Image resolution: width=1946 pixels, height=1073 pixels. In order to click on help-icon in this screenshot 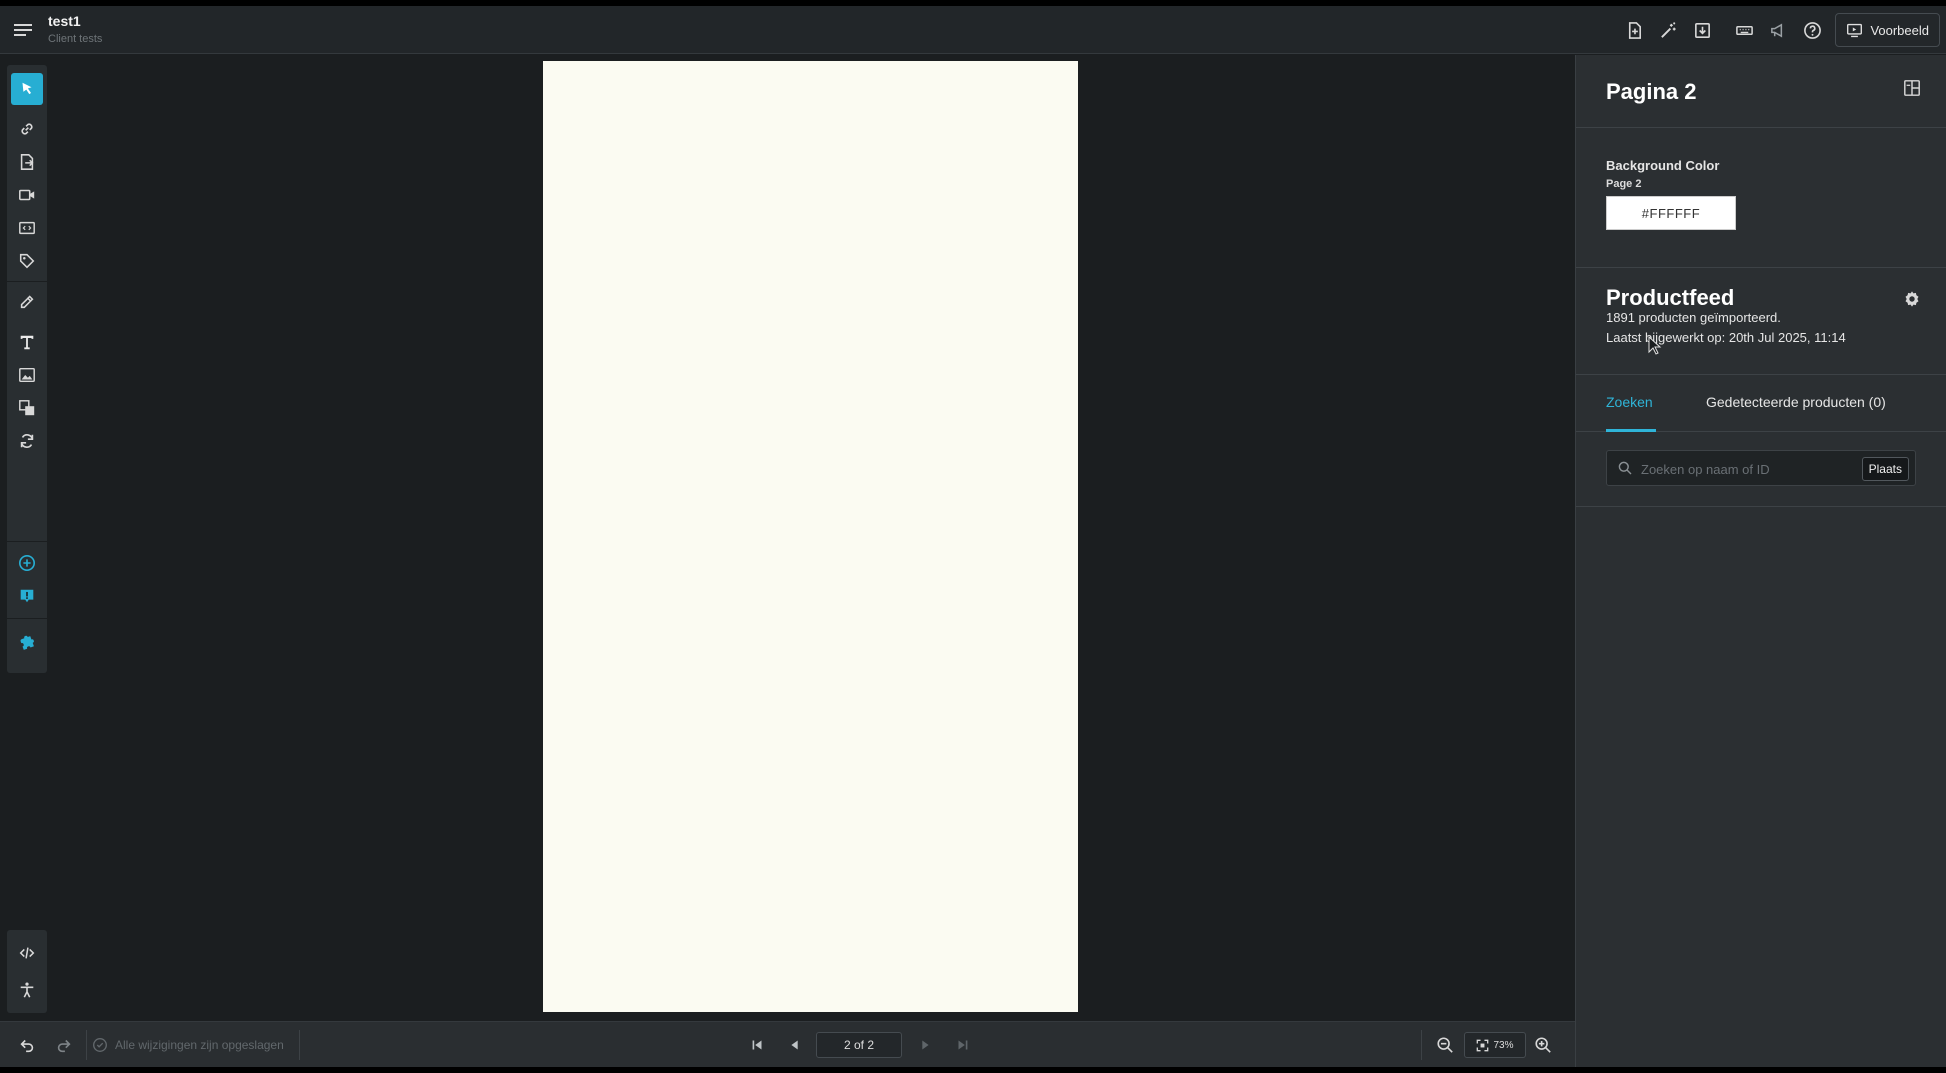, I will do `click(1812, 30)`.